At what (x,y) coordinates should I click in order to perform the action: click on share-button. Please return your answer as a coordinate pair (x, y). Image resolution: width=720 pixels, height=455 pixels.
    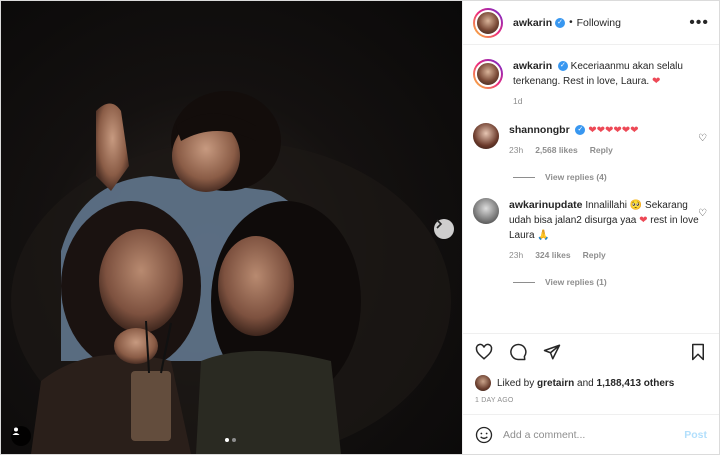
    Looking at the image, I should click on (552, 352).